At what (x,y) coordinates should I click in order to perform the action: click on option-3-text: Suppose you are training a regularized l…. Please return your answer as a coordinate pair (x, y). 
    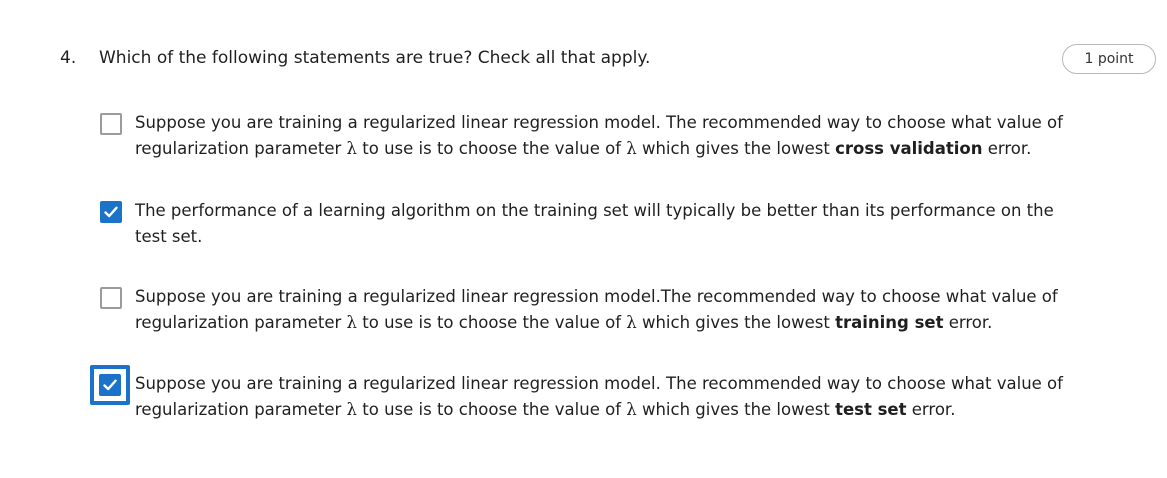
    Looking at the image, I should click on (605, 310).